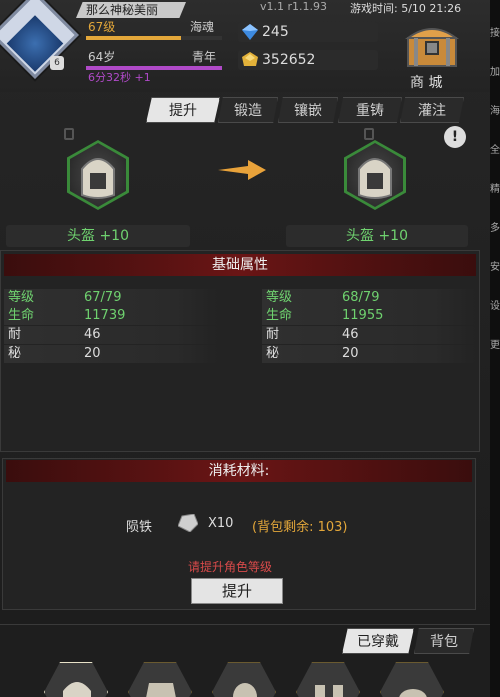  I want to click on tab-equipped: 已穿戴, so click(378, 641).